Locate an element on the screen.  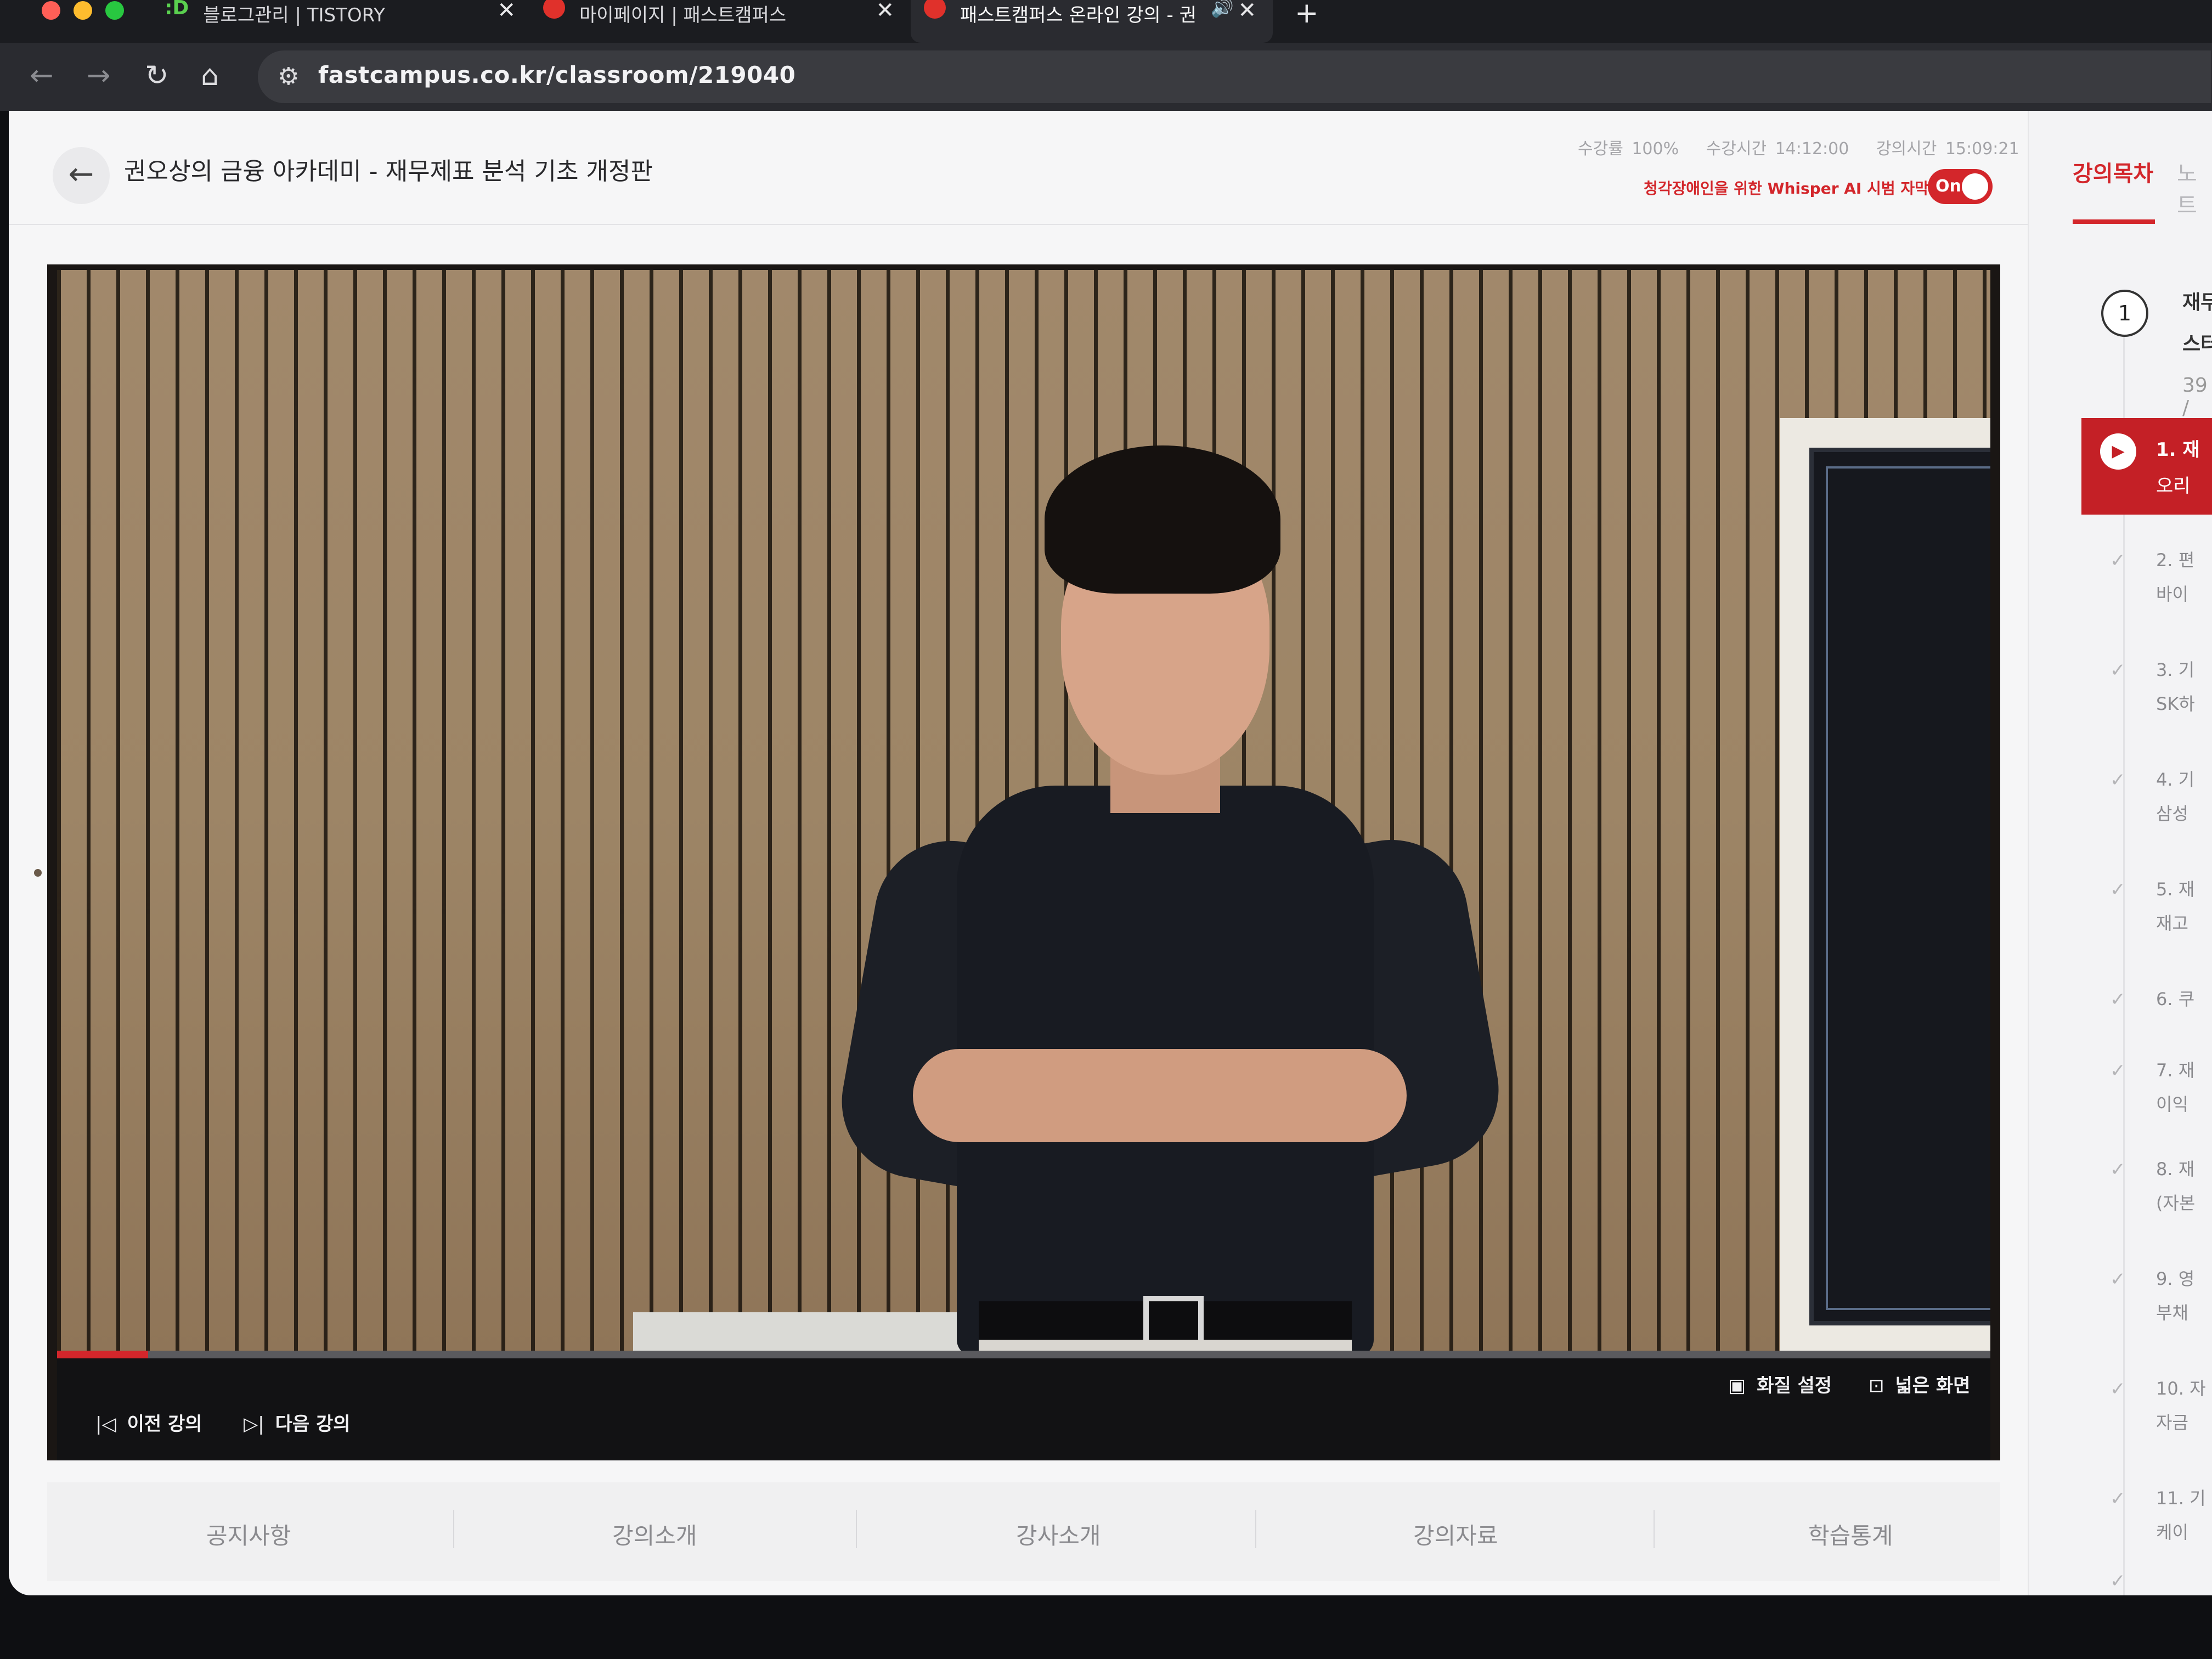
speaker-icon: 🔊 is located at coordinates (1222, 9).